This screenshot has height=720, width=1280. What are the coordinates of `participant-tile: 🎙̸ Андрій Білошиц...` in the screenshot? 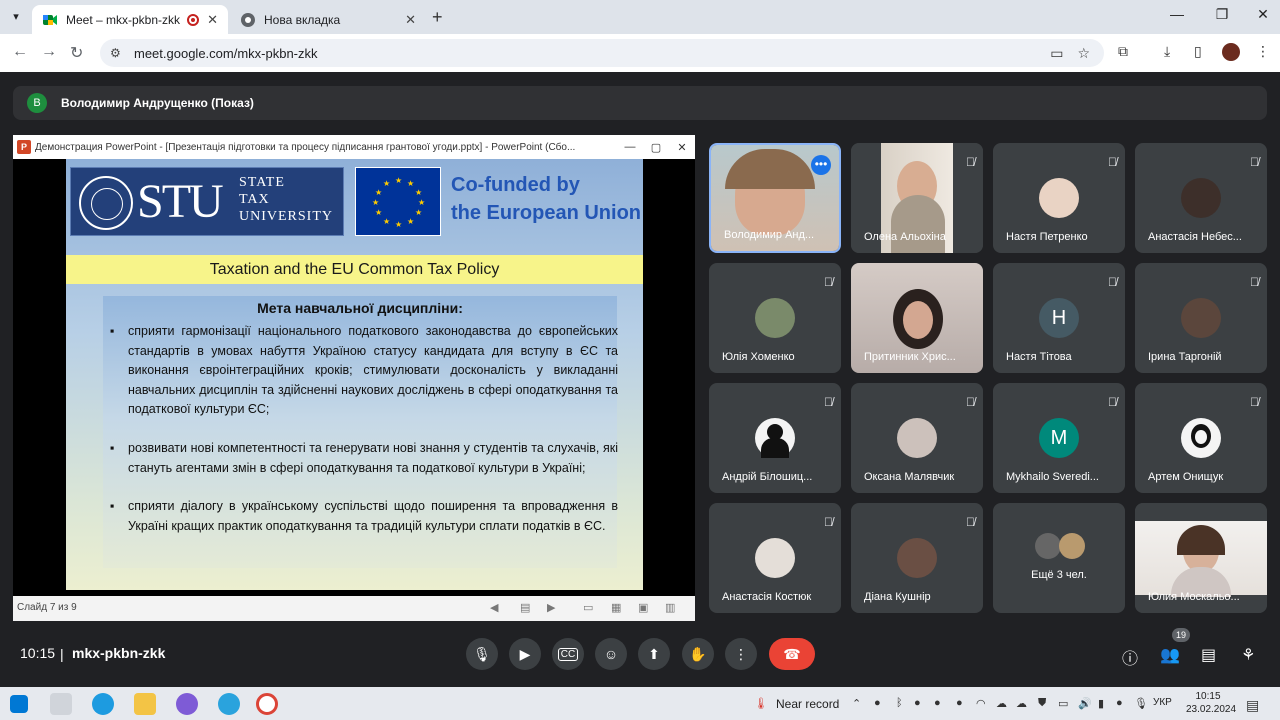 It's located at (775, 438).